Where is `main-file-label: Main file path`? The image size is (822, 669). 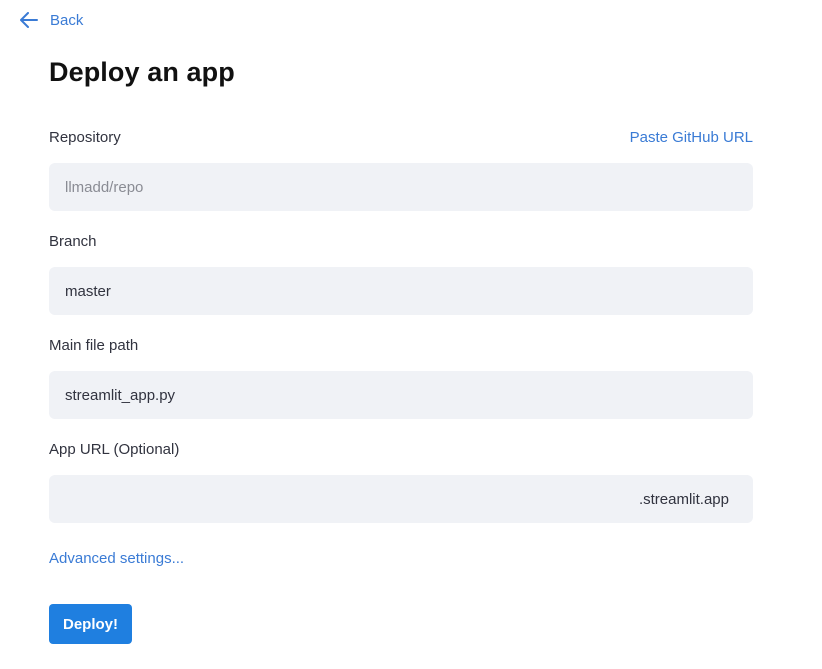
main-file-label: Main file path is located at coordinates (94, 345).